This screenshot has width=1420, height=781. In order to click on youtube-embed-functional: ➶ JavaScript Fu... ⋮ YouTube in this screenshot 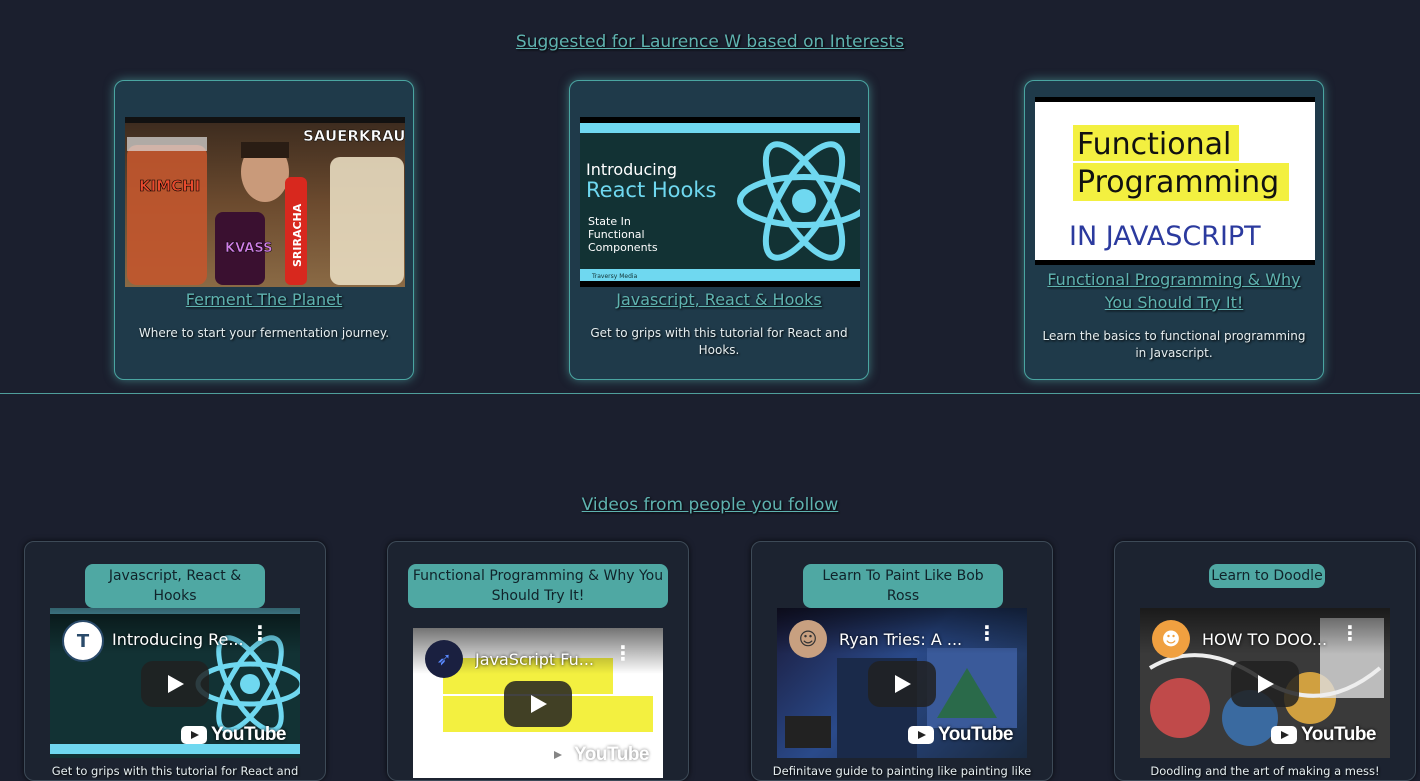, I will do `click(538, 703)`.